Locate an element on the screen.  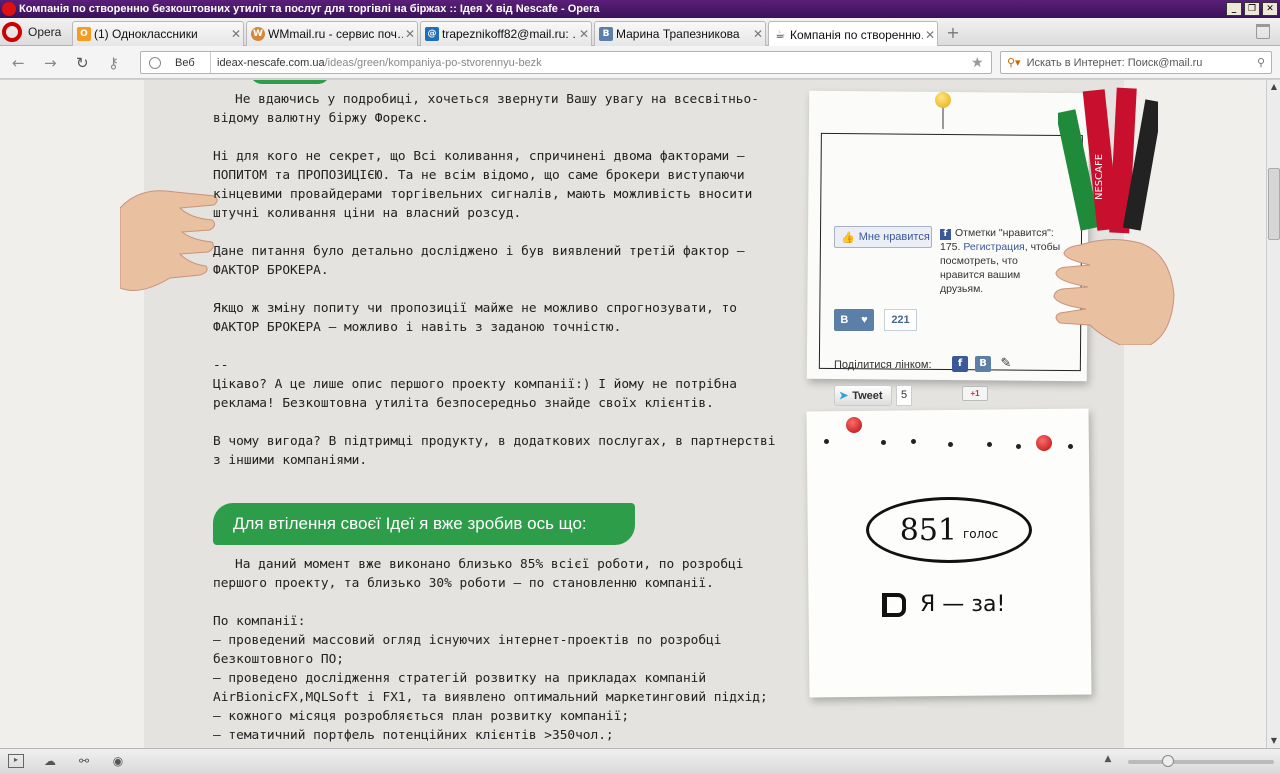
right-hand-image is located at coordinates (1114, 292).